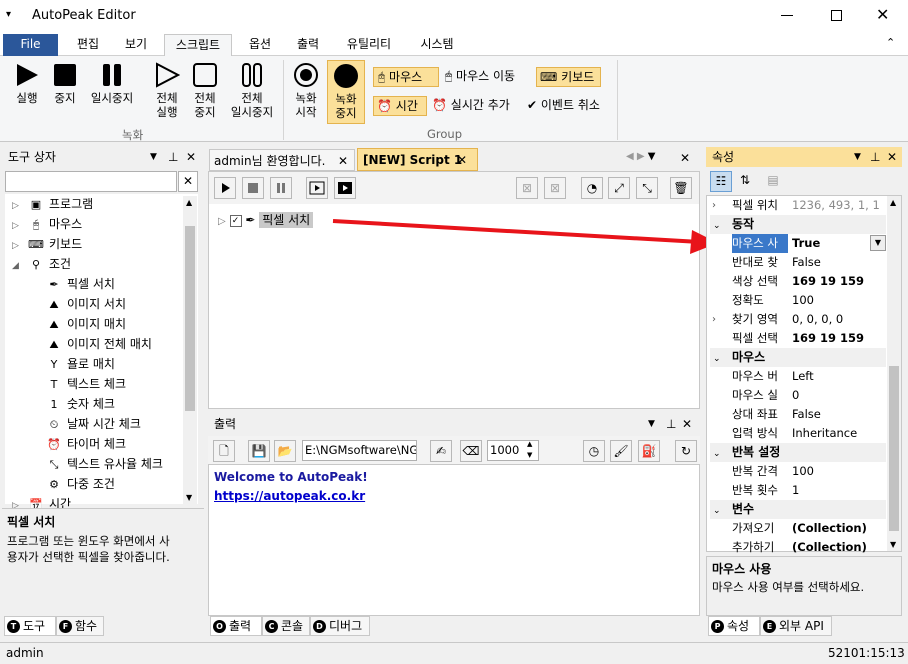  I want to click on new-output-button: 🗋, so click(224, 451).